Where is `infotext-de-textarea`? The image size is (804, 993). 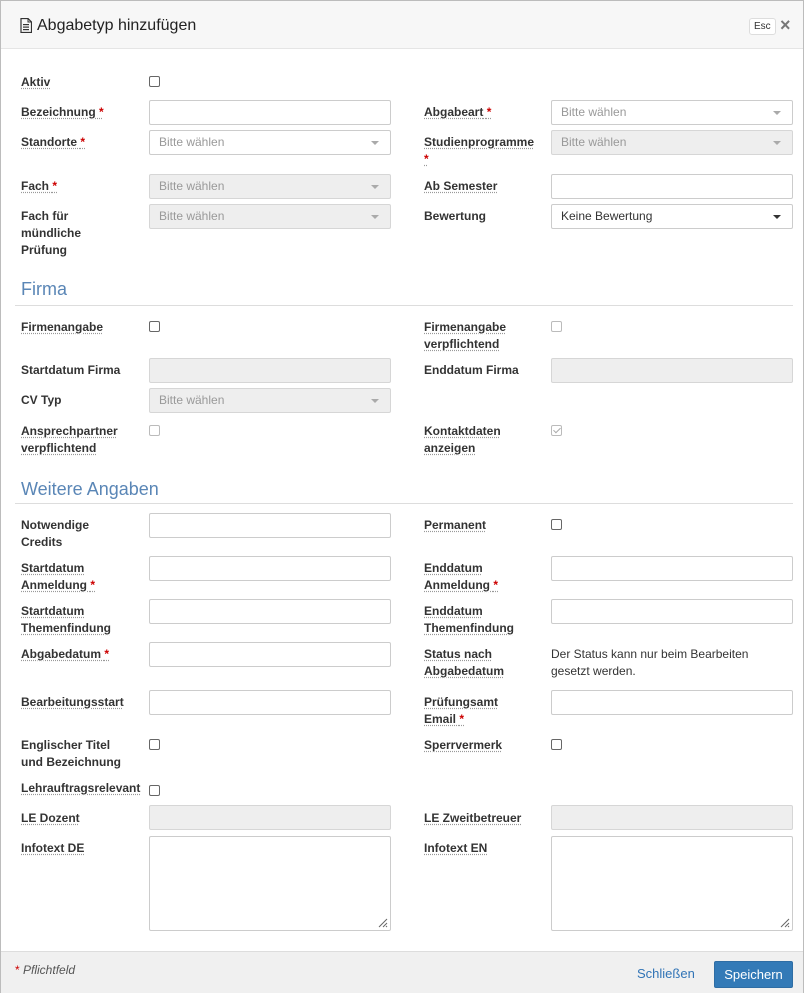 infotext-de-textarea is located at coordinates (270, 883).